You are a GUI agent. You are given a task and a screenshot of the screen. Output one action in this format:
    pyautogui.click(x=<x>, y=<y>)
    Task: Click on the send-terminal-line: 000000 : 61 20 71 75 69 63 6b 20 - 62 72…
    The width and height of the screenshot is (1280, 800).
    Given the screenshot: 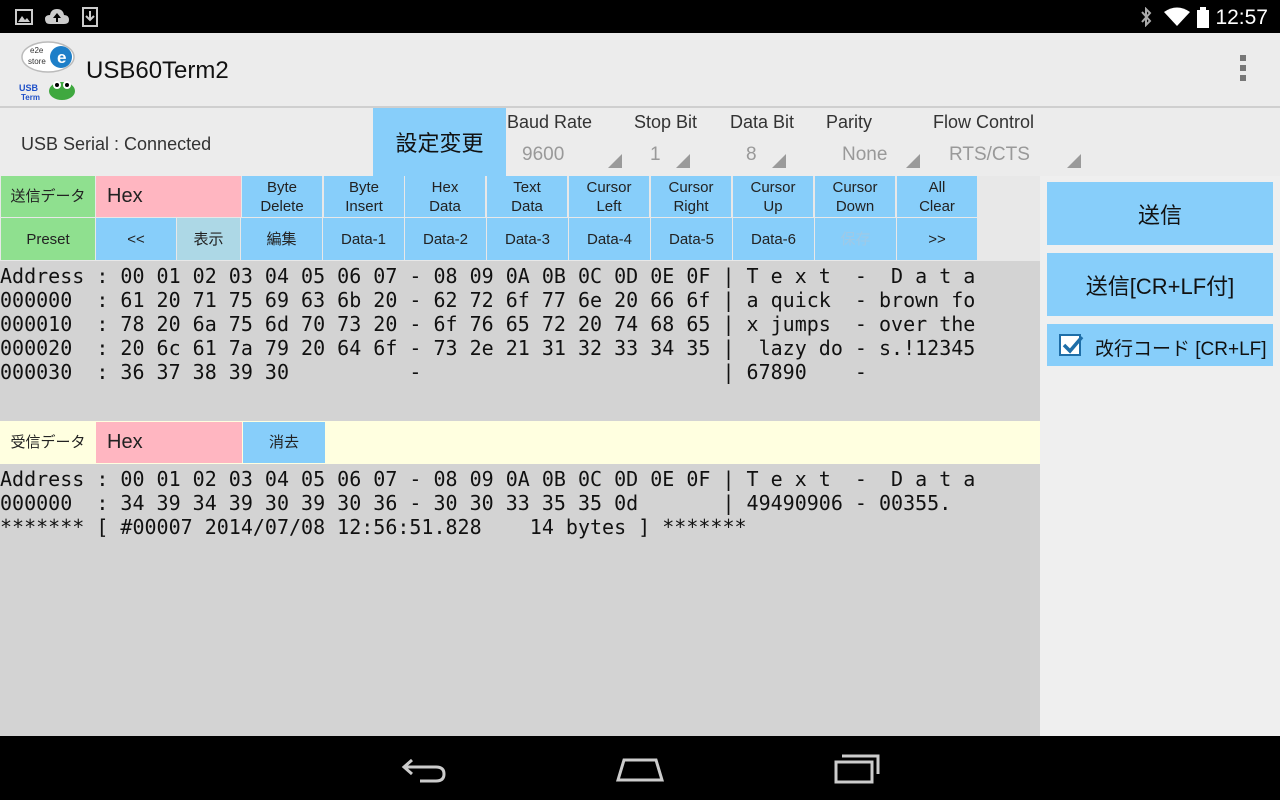 What is the action you would take?
    pyautogui.click(x=488, y=300)
    